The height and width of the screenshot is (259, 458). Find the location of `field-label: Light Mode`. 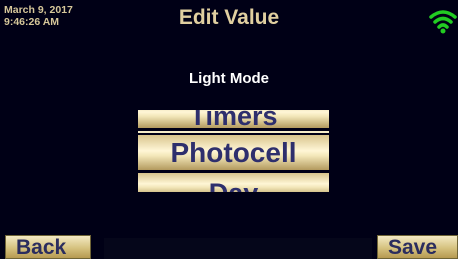

field-label: Light Mode is located at coordinates (229, 78).